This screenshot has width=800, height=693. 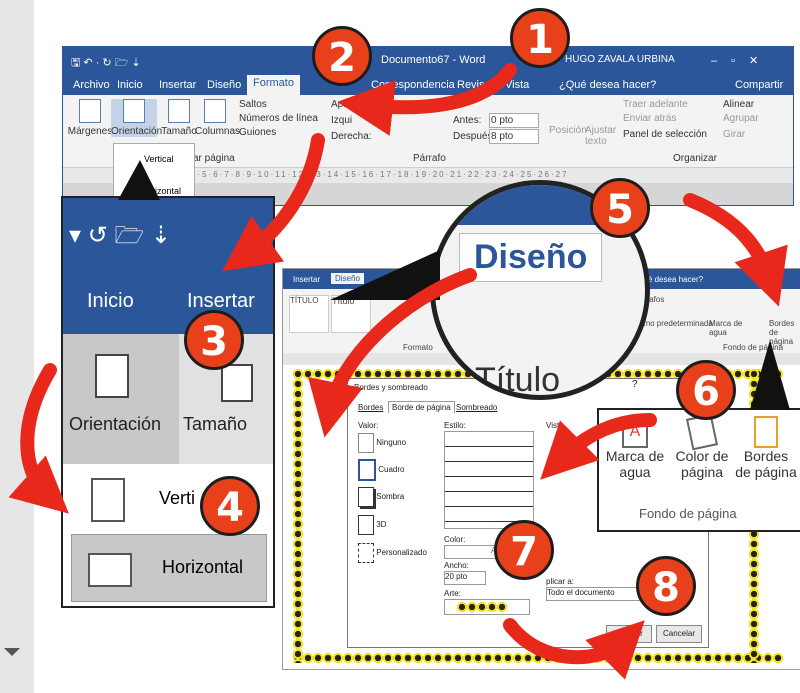 I want to click on setting-3d: 3D, so click(x=398, y=526).